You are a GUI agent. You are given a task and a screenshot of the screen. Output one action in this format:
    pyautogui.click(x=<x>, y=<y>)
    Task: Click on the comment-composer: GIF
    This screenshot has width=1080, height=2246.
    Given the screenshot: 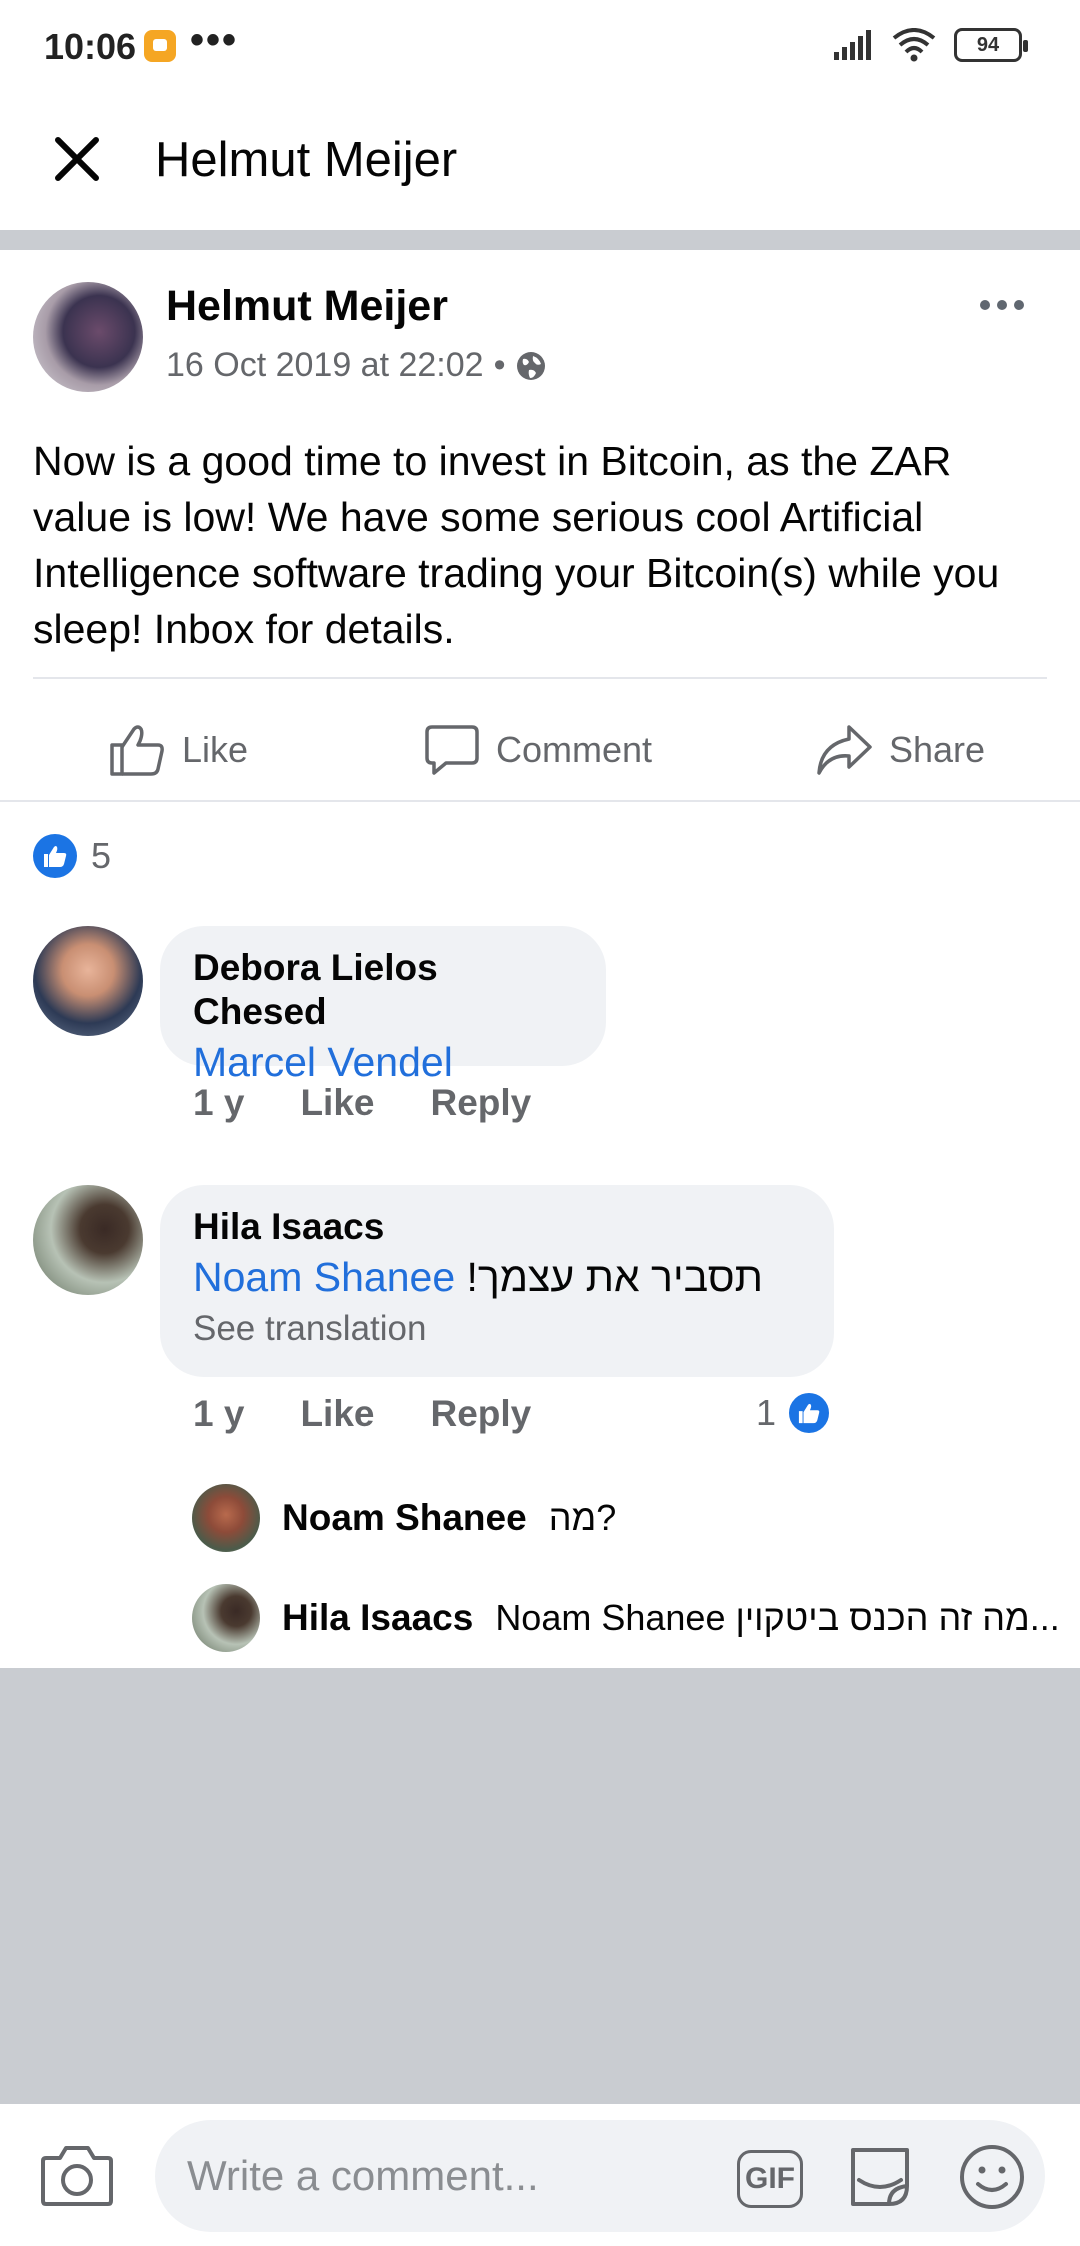 What is the action you would take?
    pyautogui.click(x=540, y=2175)
    